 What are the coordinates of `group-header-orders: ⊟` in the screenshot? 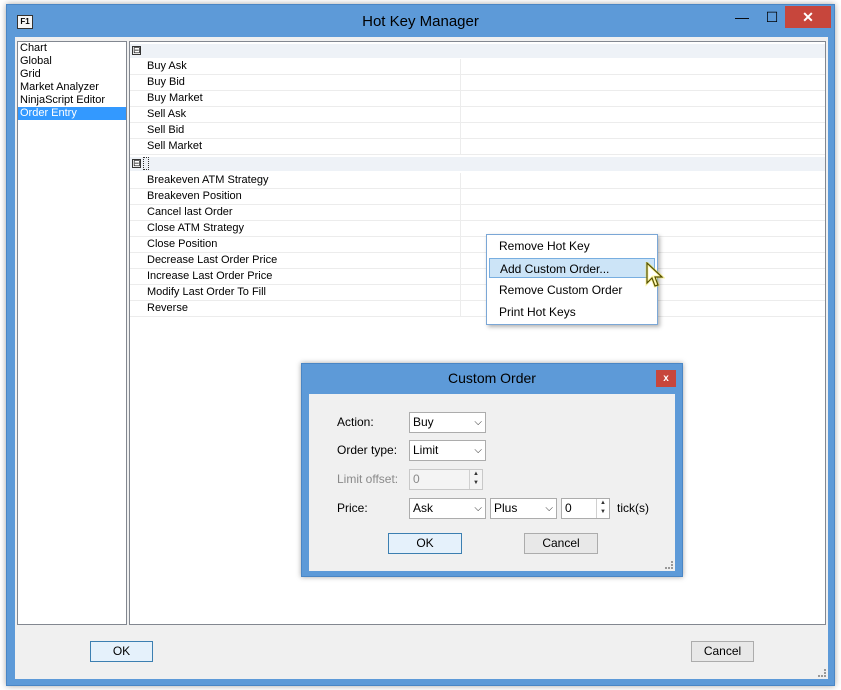 It's located at (477, 51).